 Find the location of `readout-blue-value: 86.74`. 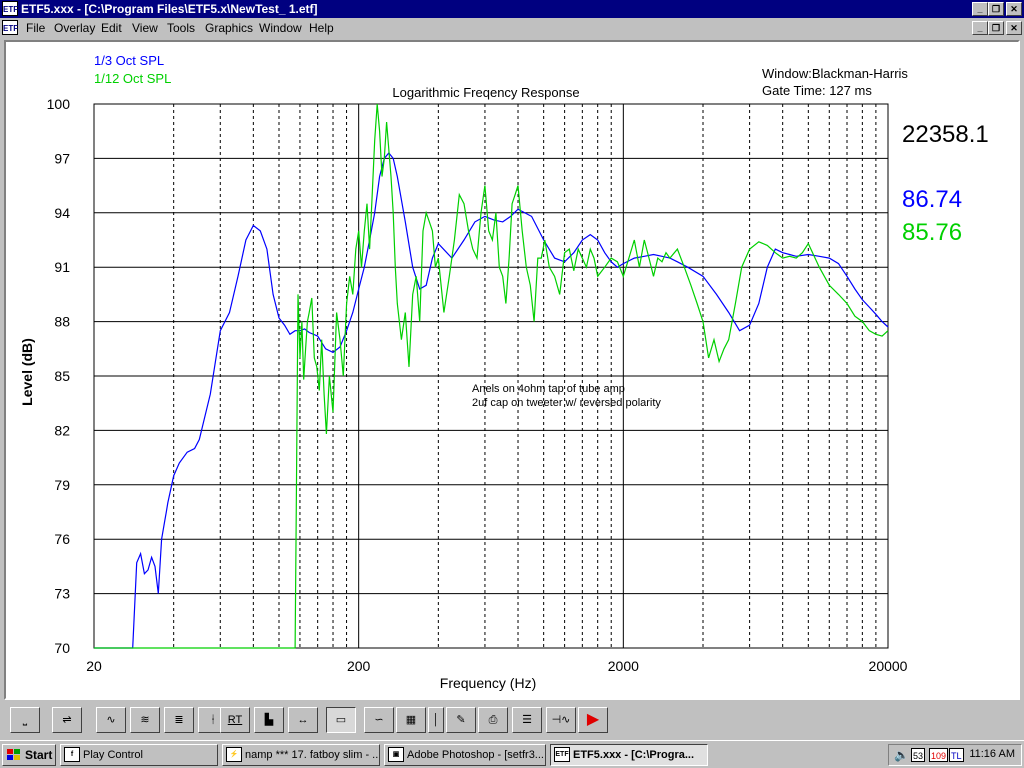

readout-blue-value: 86.74 is located at coordinates (932, 199).